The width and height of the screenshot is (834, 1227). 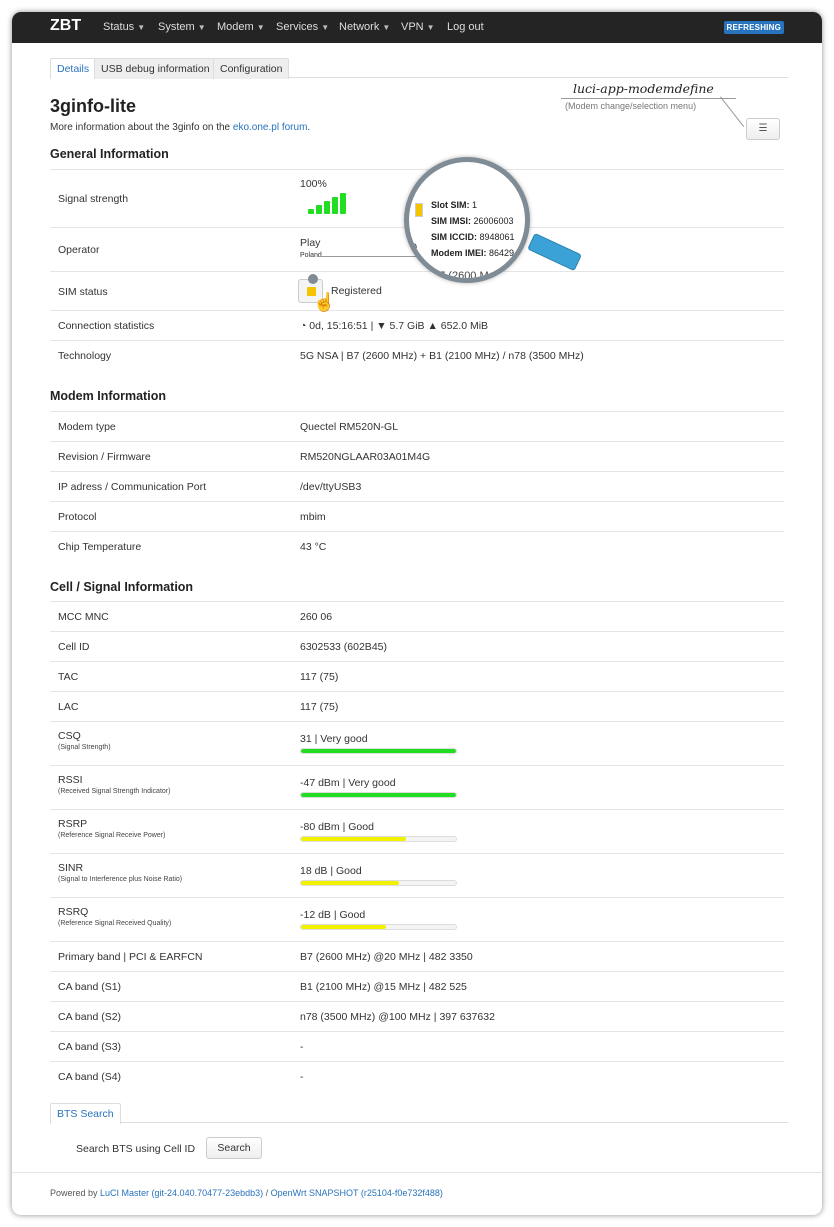 What do you see at coordinates (90, 1017) in the screenshot?
I see `row-label: CA band (S2)` at bounding box center [90, 1017].